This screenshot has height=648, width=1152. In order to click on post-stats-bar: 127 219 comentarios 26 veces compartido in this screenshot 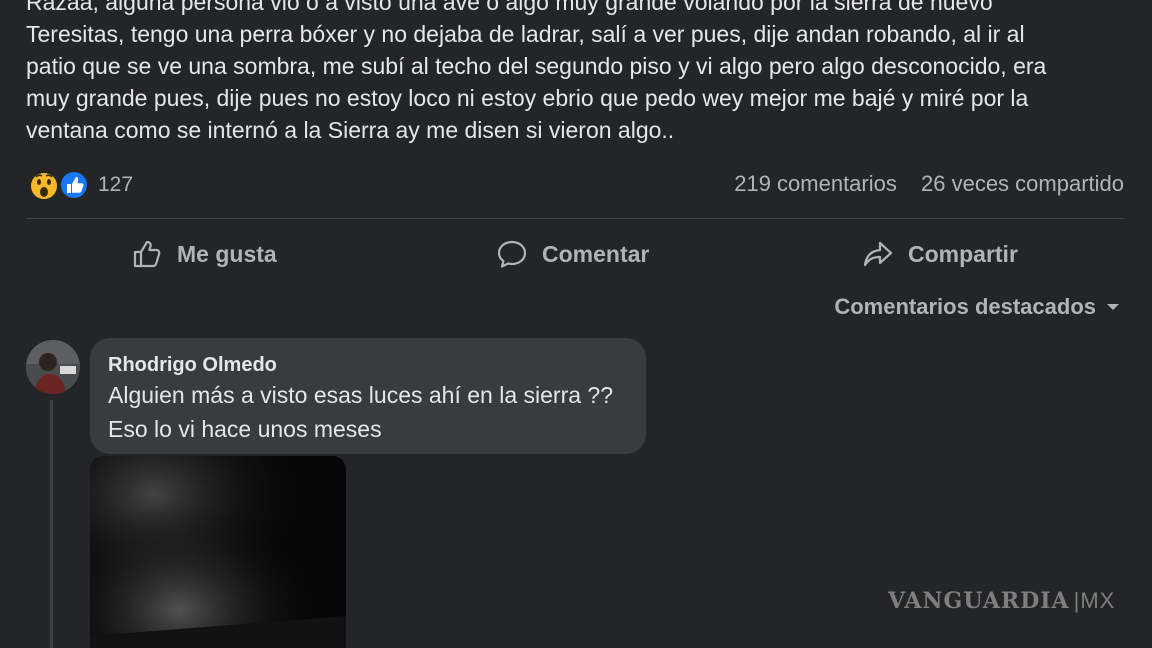, I will do `click(575, 185)`.